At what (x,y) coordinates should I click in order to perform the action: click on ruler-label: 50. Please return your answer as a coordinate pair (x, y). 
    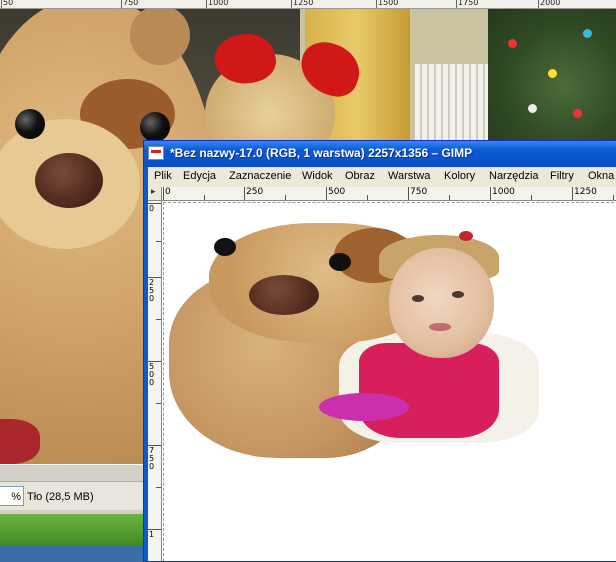
    Looking at the image, I should click on (8, 3).